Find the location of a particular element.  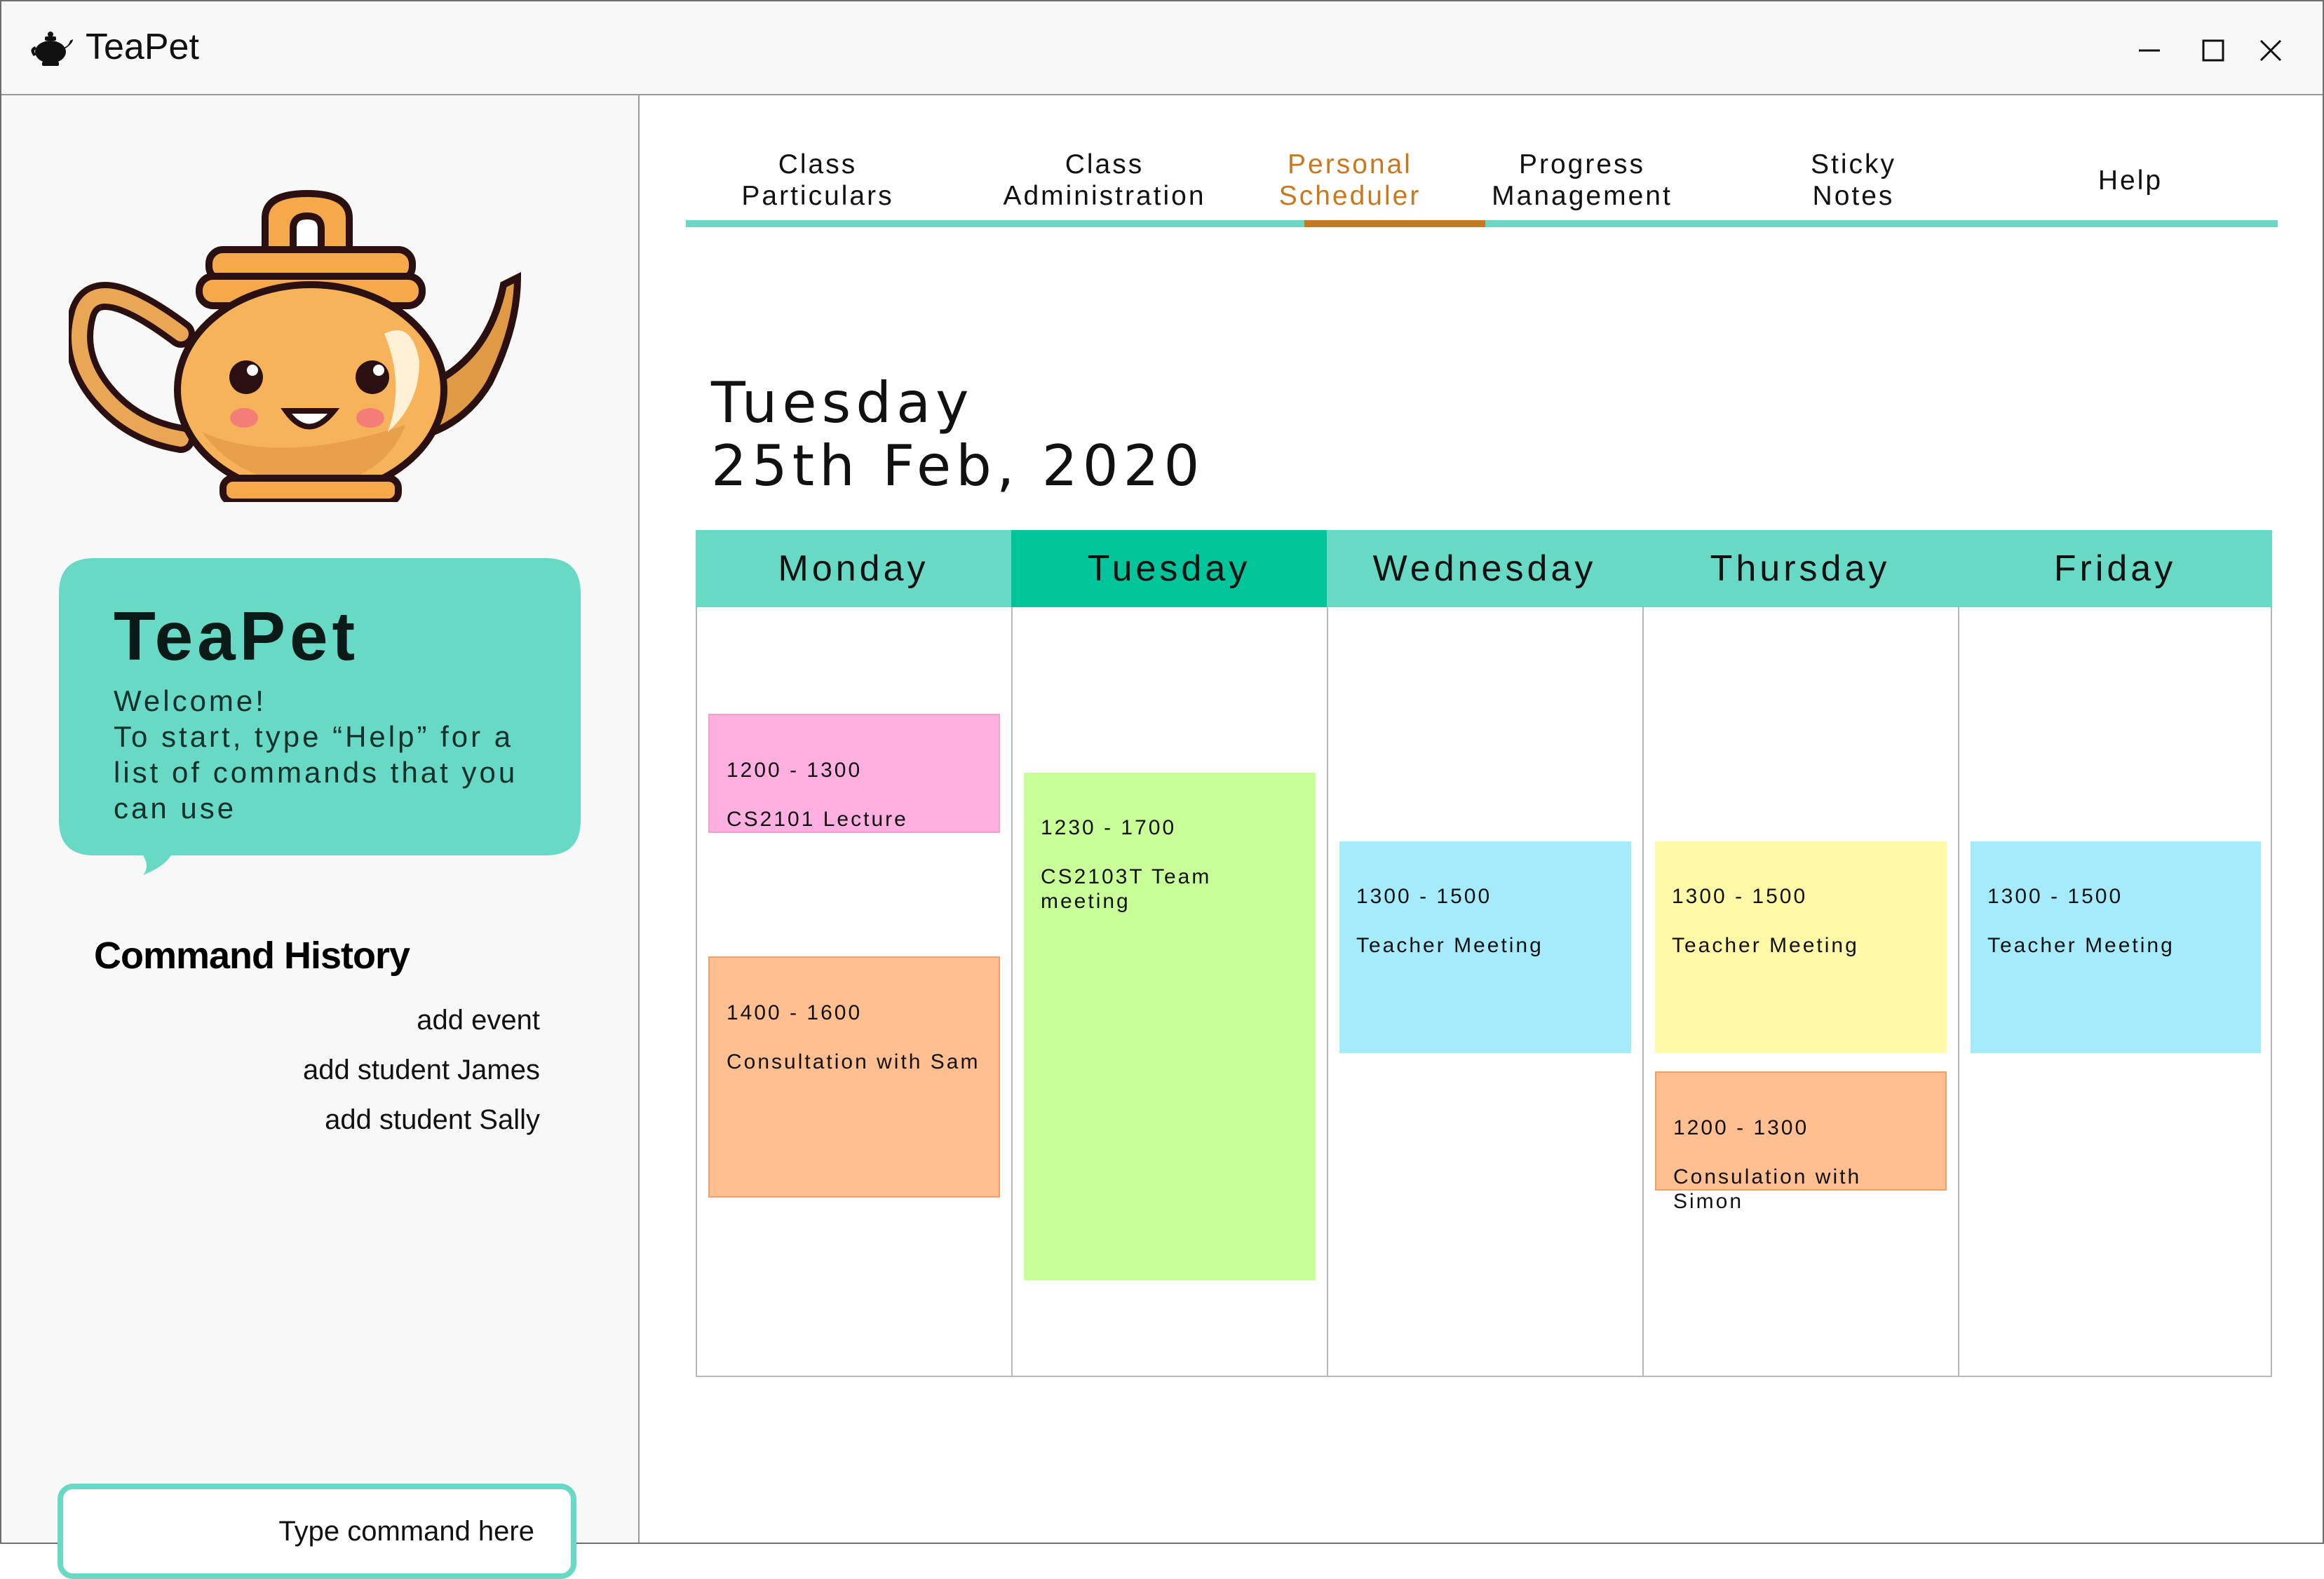

event-card: 1230 - 1700 CS2103T Team meeting is located at coordinates (1170, 1026).